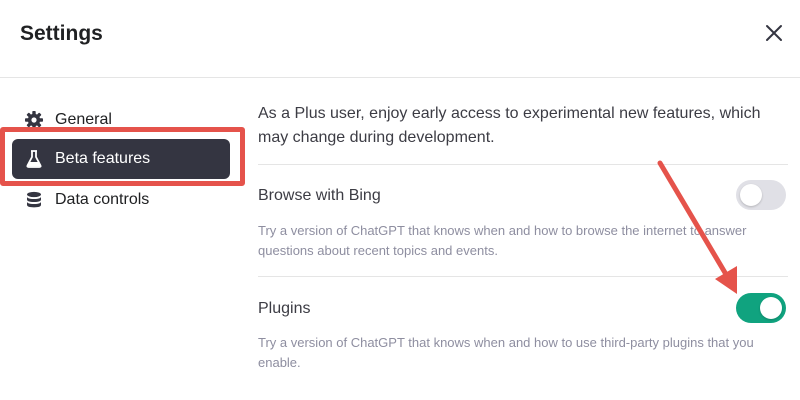 The image size is (800, 400). I want to click on database-icon, so click(34, 199).